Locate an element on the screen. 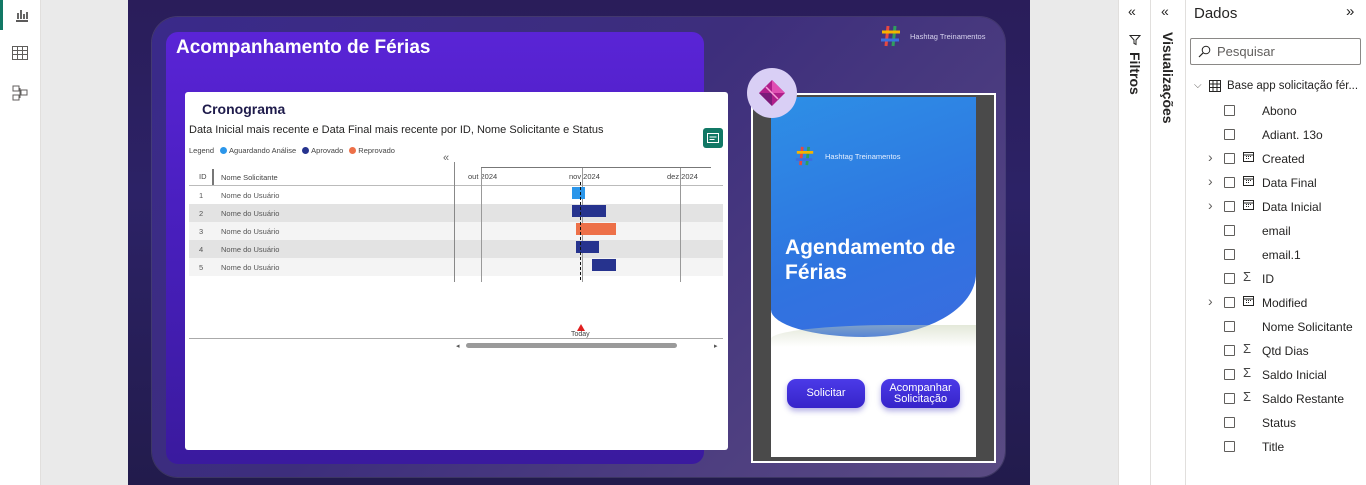 The height and width of the screenshot is (485, 1366). footer-divider is located at coordinates (456, 338).